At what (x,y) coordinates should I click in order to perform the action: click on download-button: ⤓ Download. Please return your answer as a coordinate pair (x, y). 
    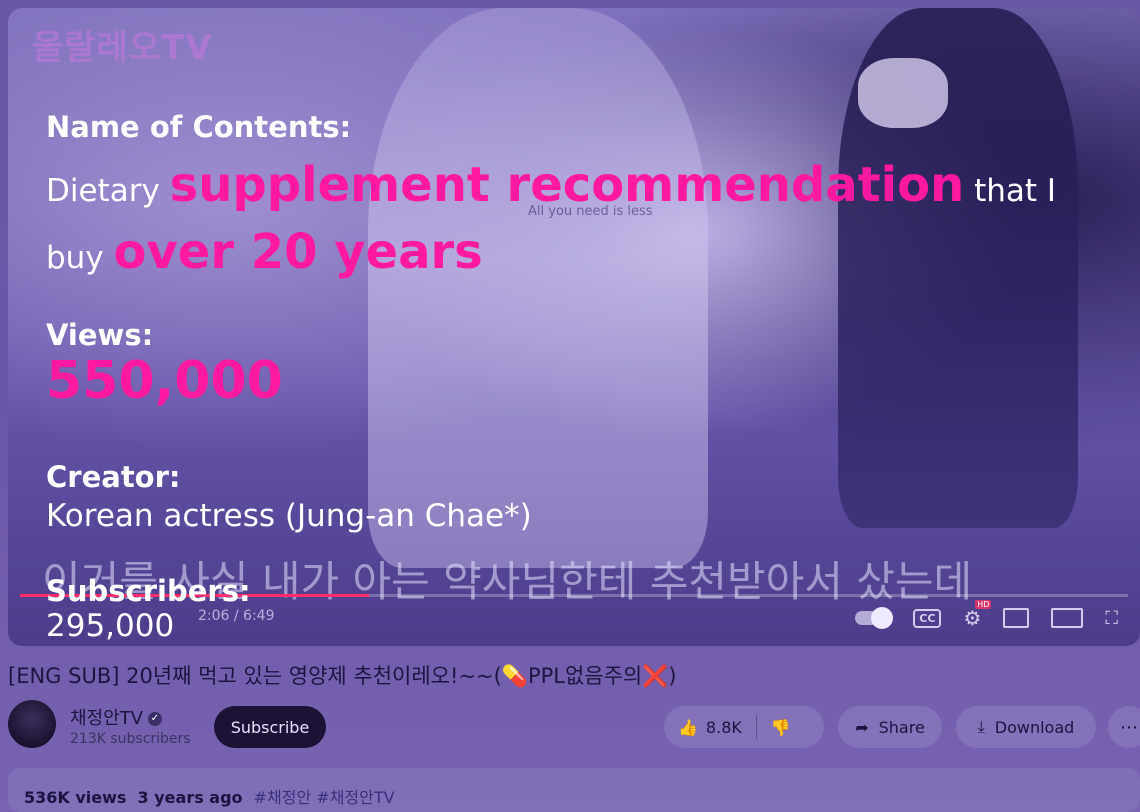
    Looking at the image, I should click on (1026, 727).